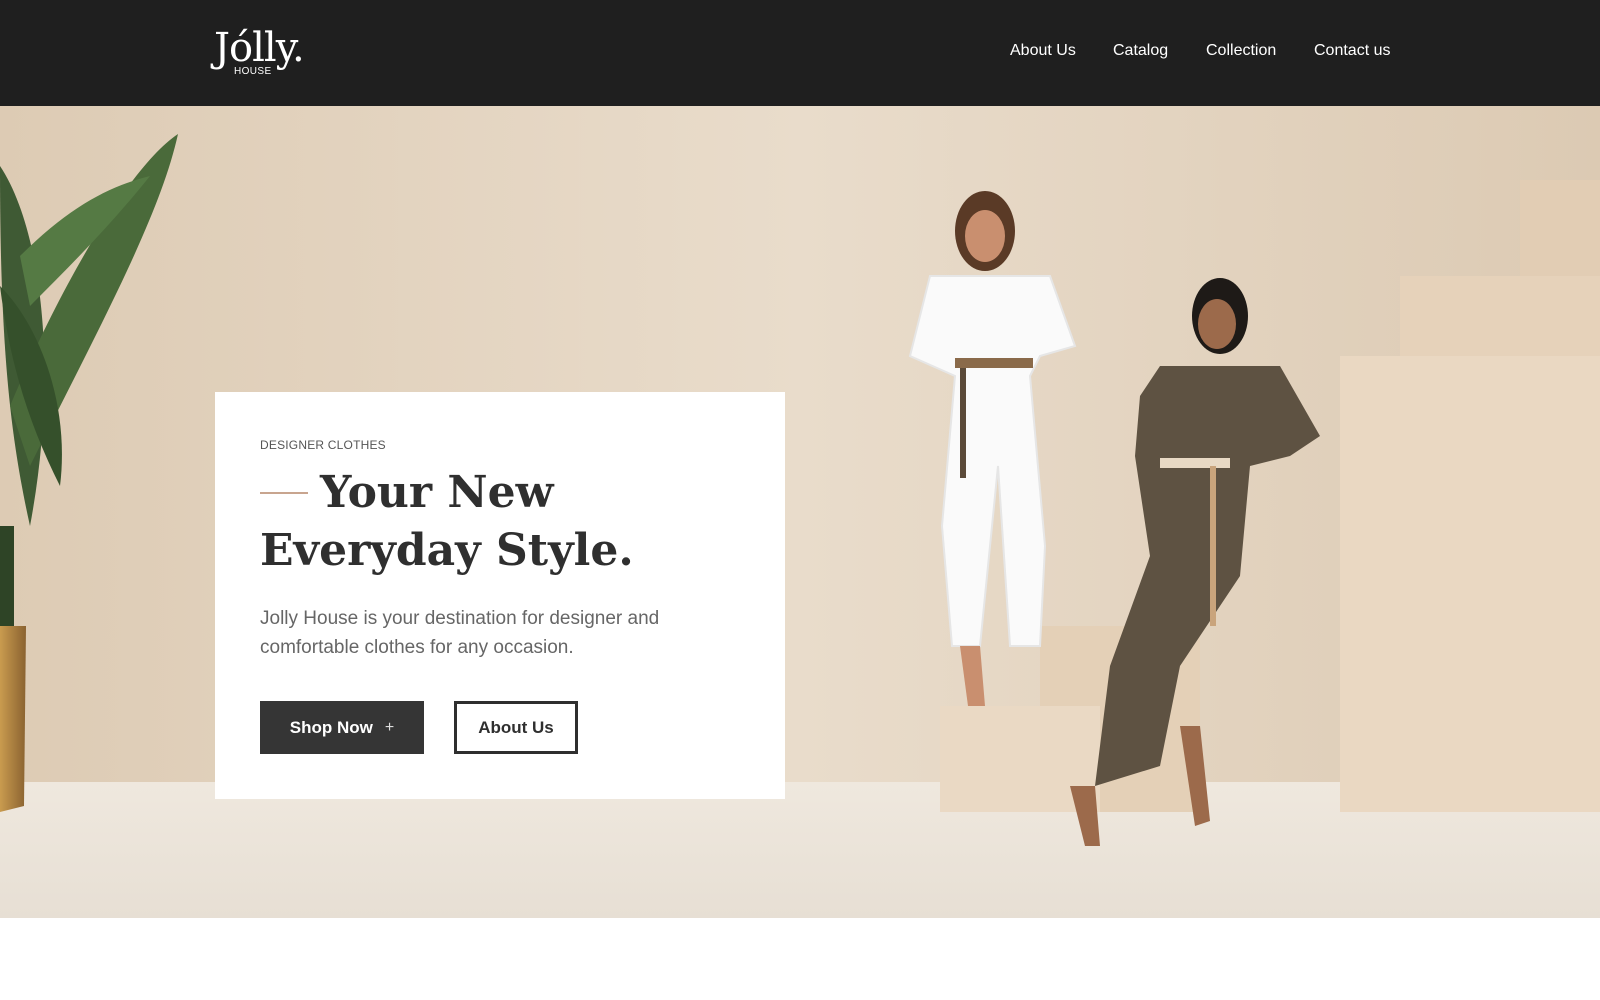 This screenshot has width=1600, height=1000. I want to click on shop-now-button: Shop Now +, so click(342, 727).